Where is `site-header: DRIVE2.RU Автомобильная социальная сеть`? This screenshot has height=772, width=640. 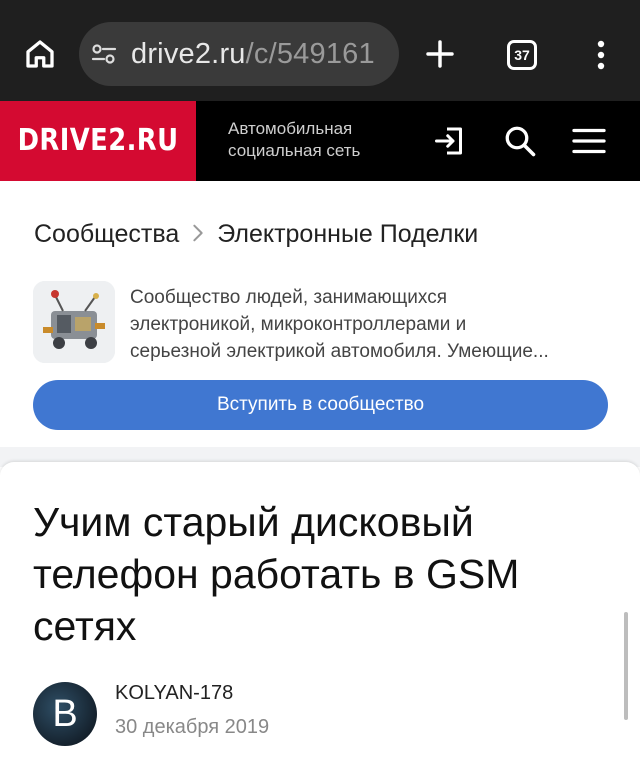
site-header: DRIVE2.RU Автомобильная социальная сеть is located at coordinates (320, 141).